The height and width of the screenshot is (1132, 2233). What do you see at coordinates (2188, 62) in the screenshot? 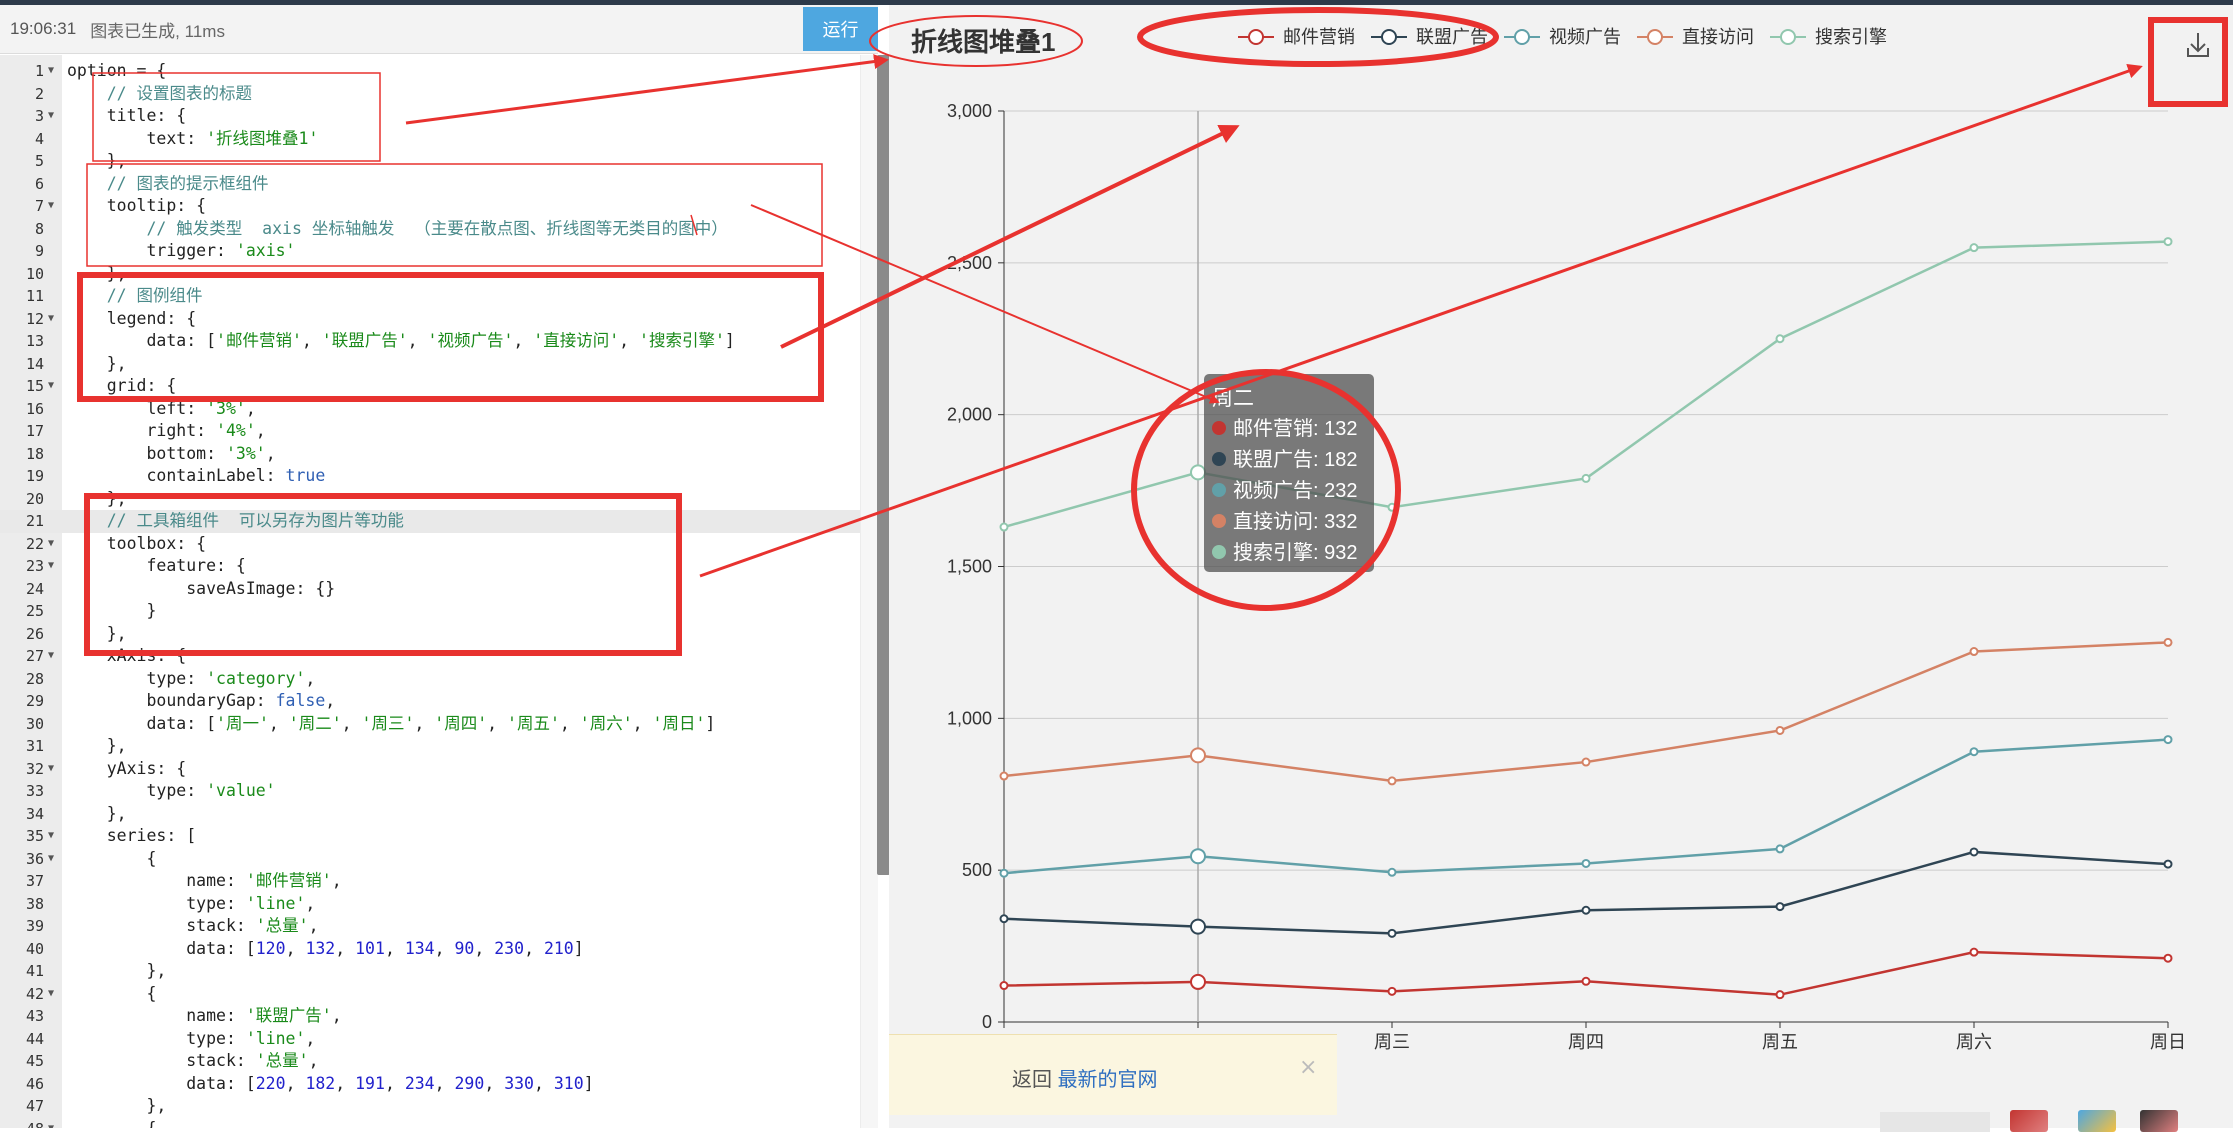
I see `annotation-box-download` at bounding box center [2188, 62].